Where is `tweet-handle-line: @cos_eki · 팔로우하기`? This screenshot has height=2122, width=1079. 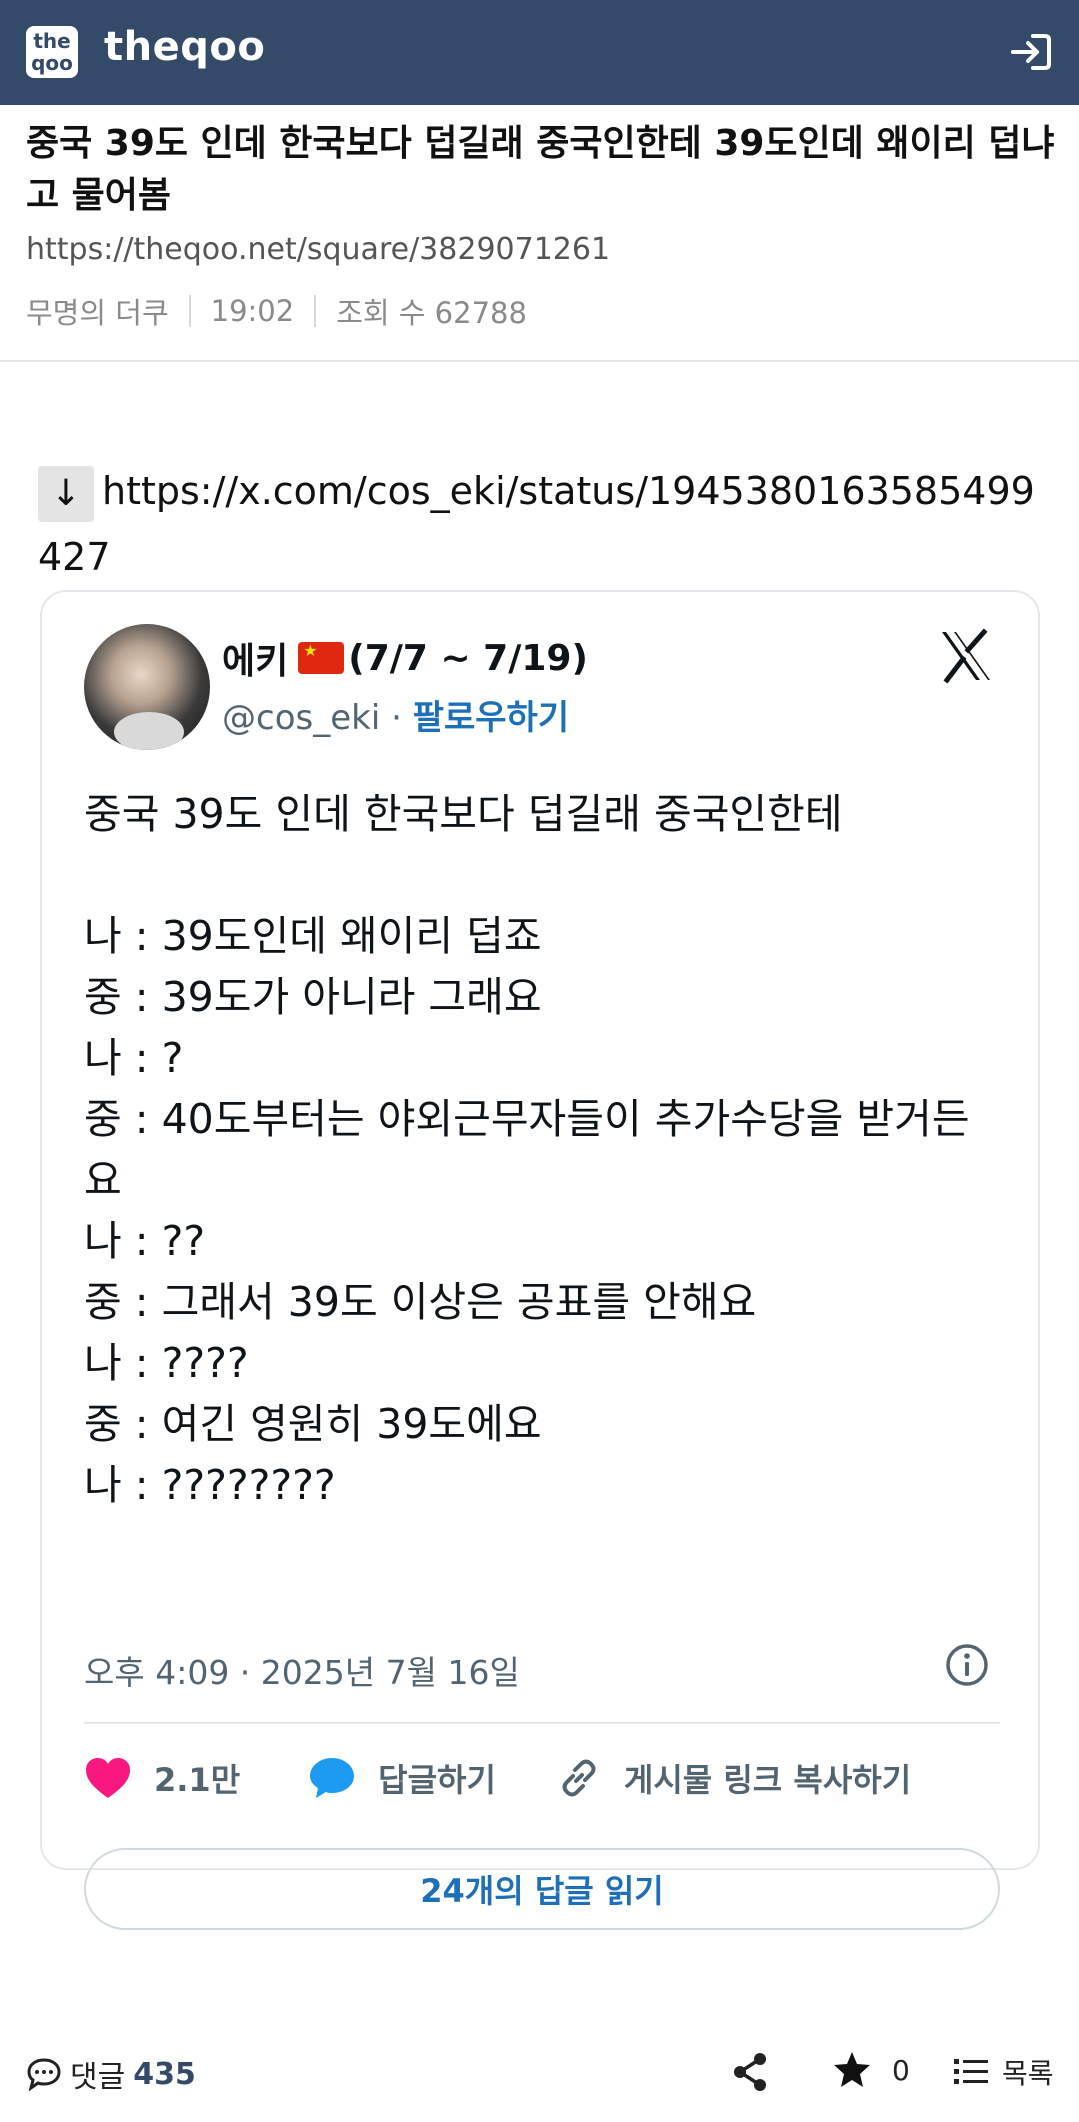 tweet-handle-line: @cos_eki · 팔로우하기 is located at coordinates (395, 714).